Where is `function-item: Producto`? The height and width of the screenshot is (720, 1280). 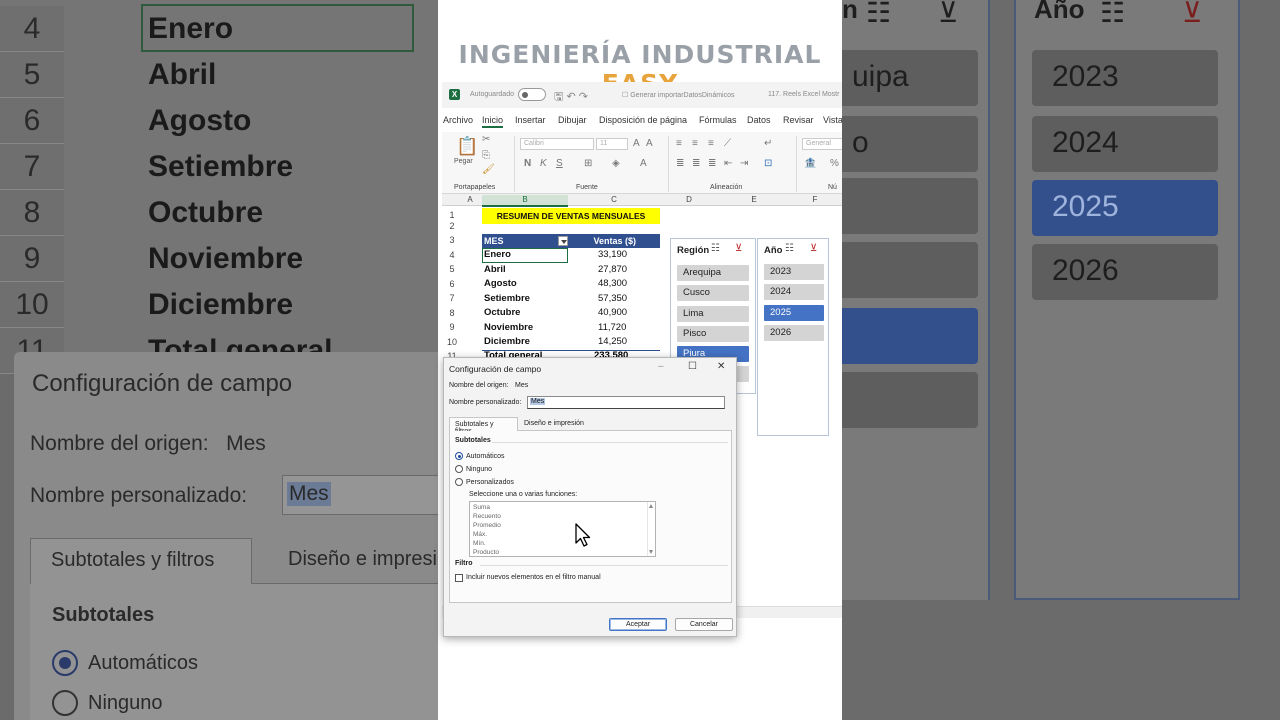 function-item: Producto is located at coordinates (486, 552).